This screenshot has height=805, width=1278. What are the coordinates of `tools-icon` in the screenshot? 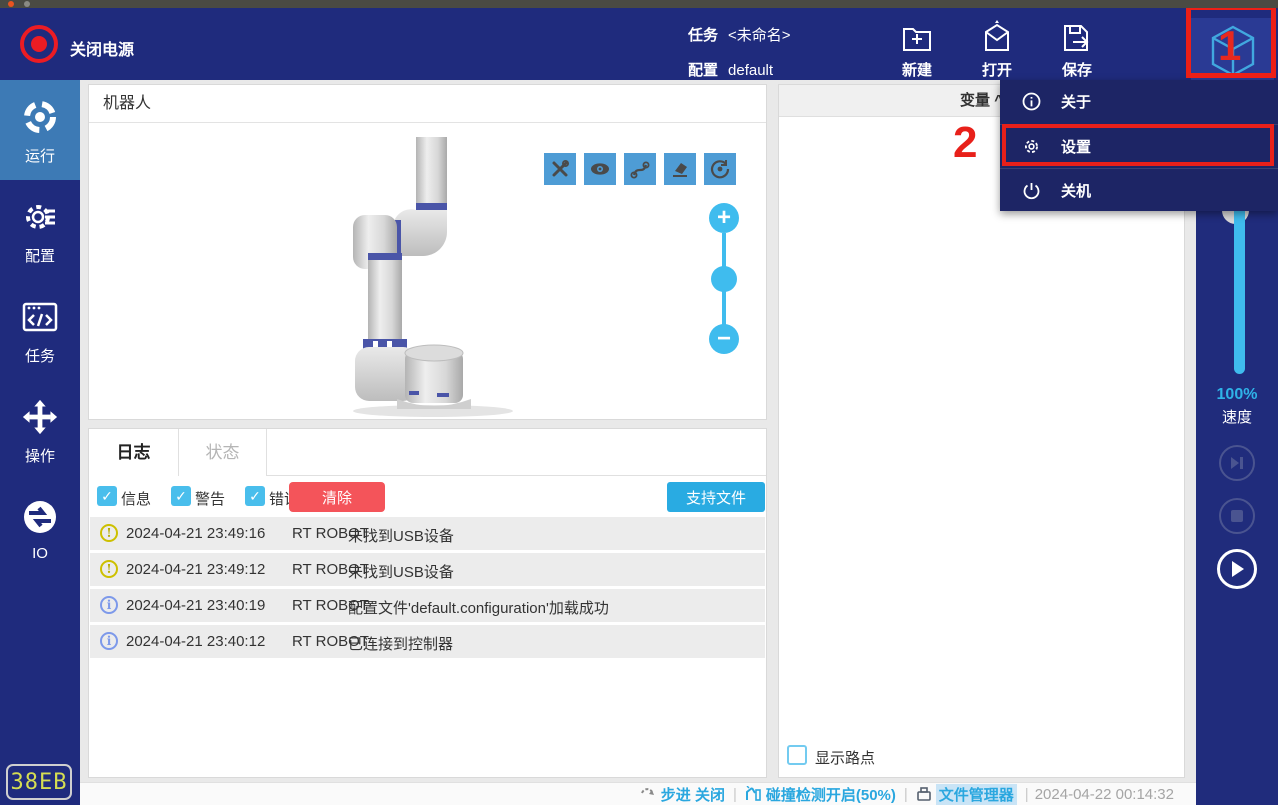 It's located at (560, 168).